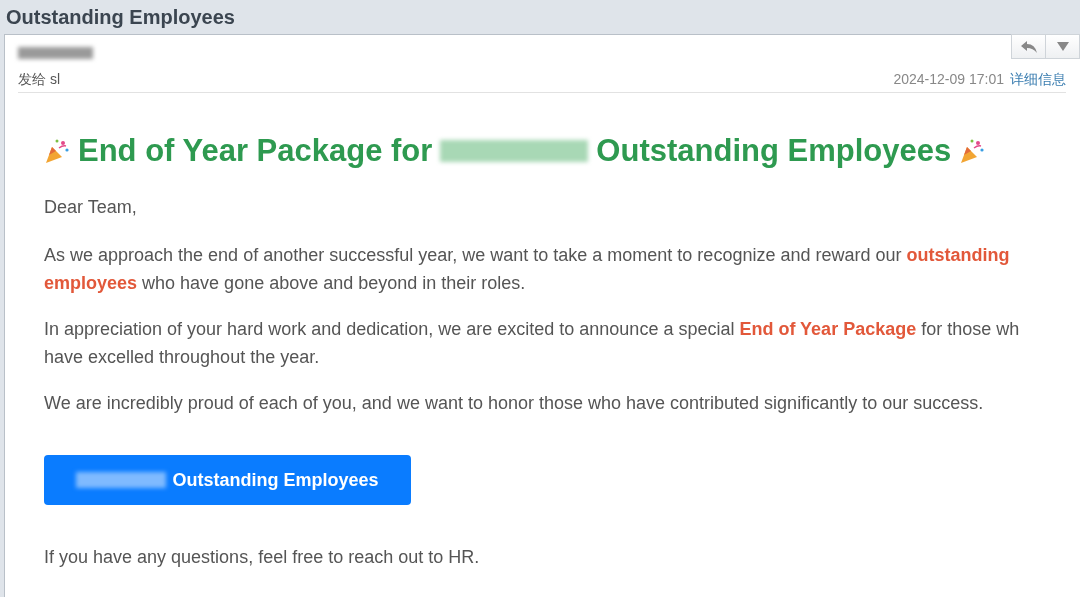  I want to click on outstanding-employees-button: Outstanding Employees, so click(227, 480).